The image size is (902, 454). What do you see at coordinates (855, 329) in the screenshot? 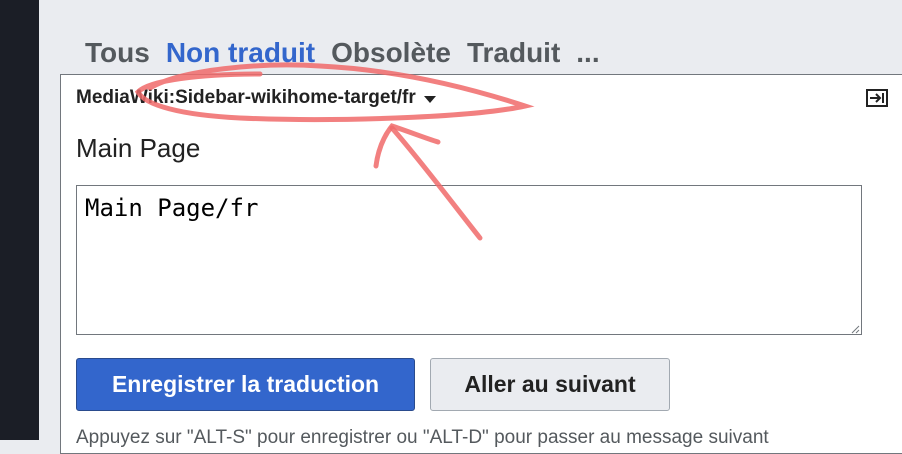
I see `resize-grip-icon` at bounding box center [855, 329].